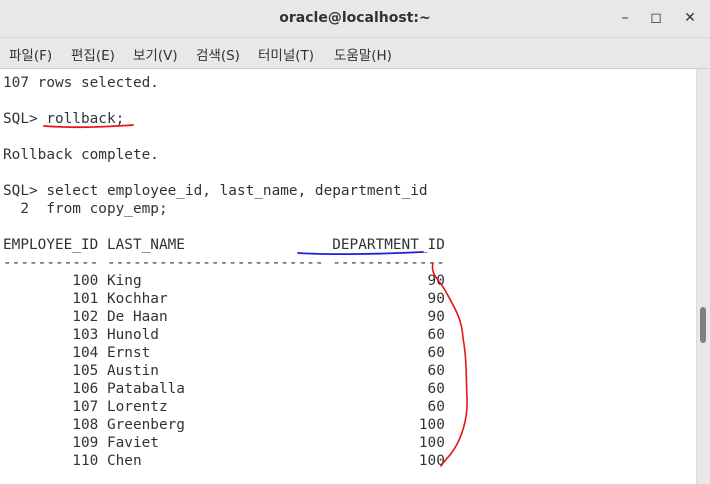 Image resolution: width=710 pixels, height=484 pixels. Describe the element at coordinates (88, 126) in the screenshot. I see `rollback-underline` at that location.